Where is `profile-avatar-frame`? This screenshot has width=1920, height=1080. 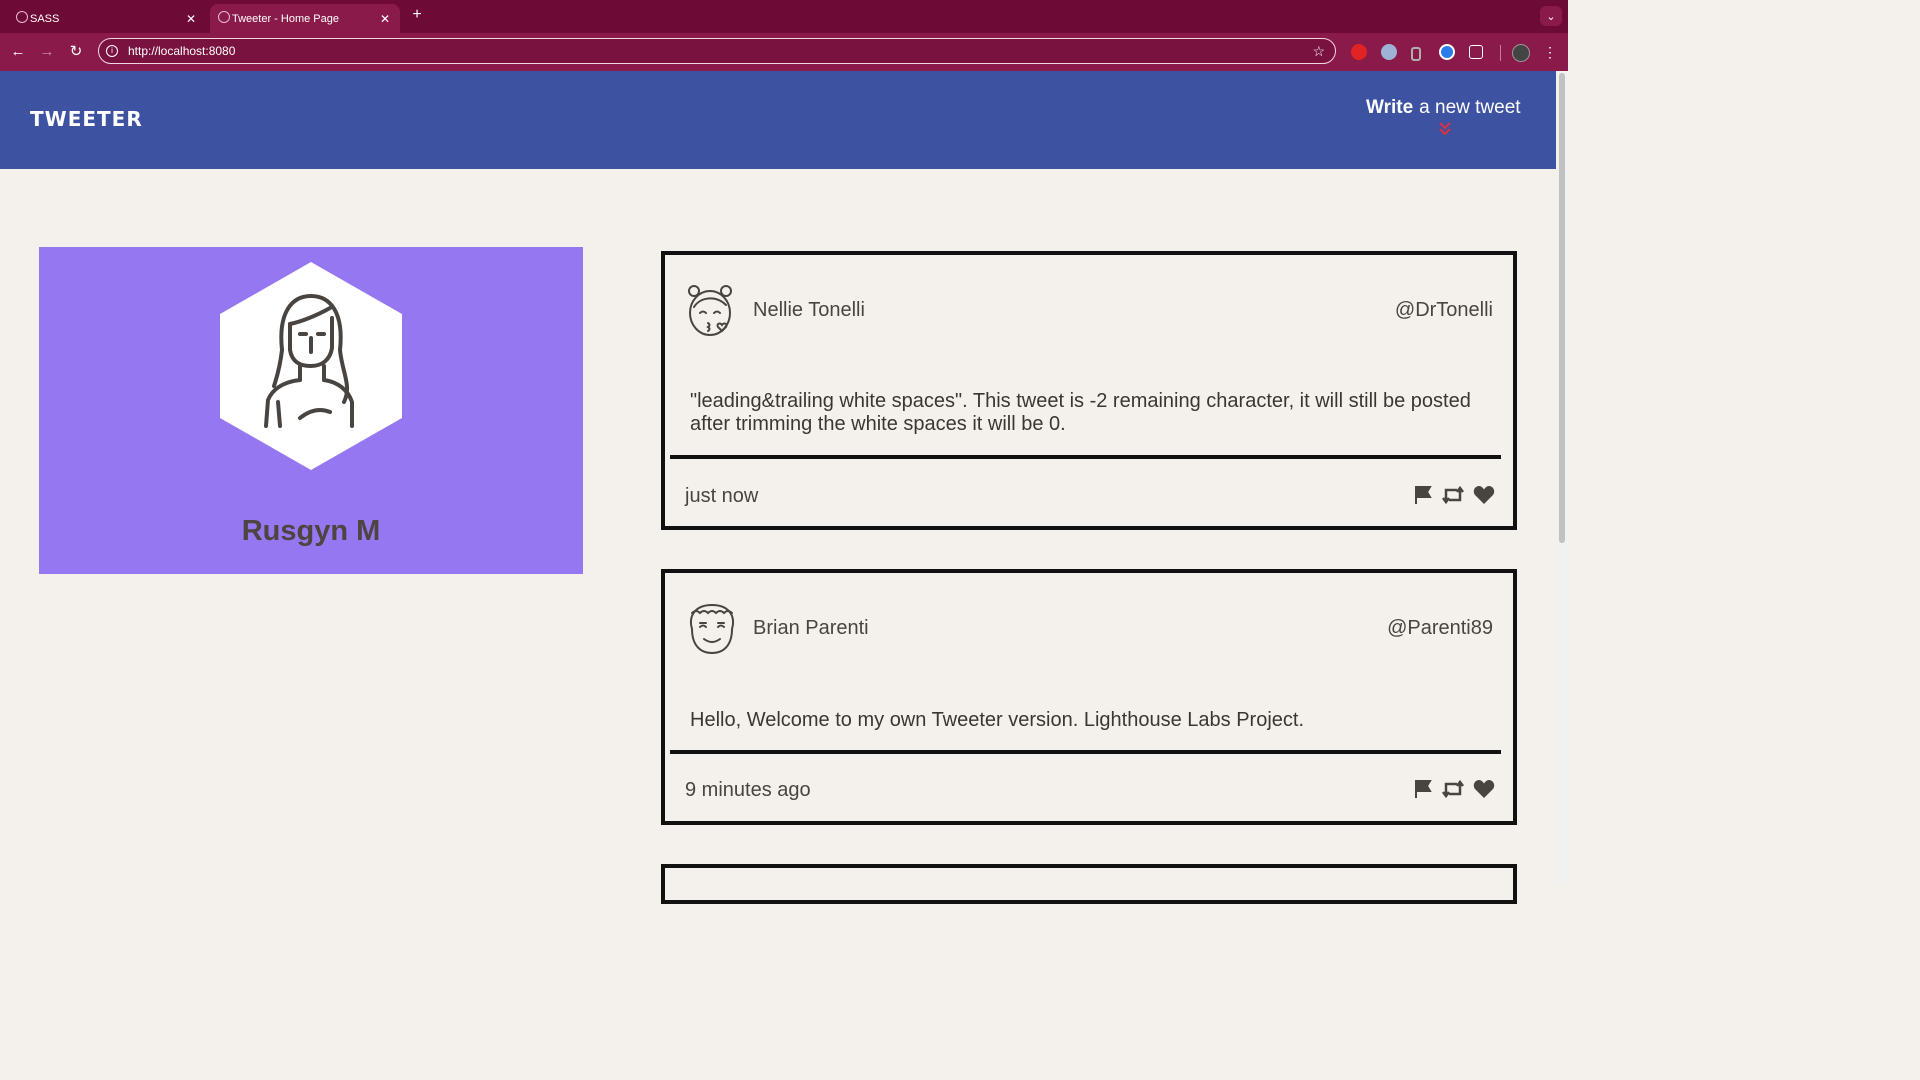 profile-avatar-frame is located at coordinates (311, 366).